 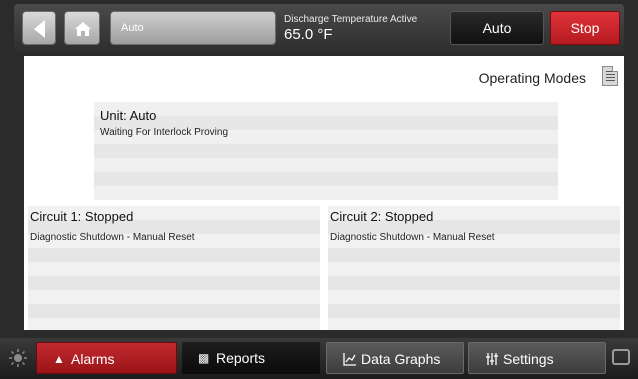 What do you see at coordinates (497, 28) in the screenshot?
I see `auto-button: Auto` at bounding box center [497, 28].